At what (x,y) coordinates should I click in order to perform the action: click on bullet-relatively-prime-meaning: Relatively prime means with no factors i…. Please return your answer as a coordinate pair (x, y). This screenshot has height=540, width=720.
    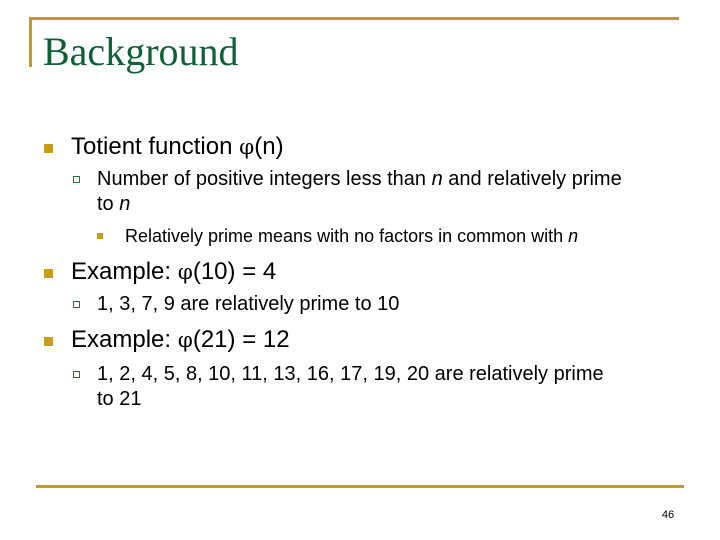
    Looking at the image, I should click on (351, 236).